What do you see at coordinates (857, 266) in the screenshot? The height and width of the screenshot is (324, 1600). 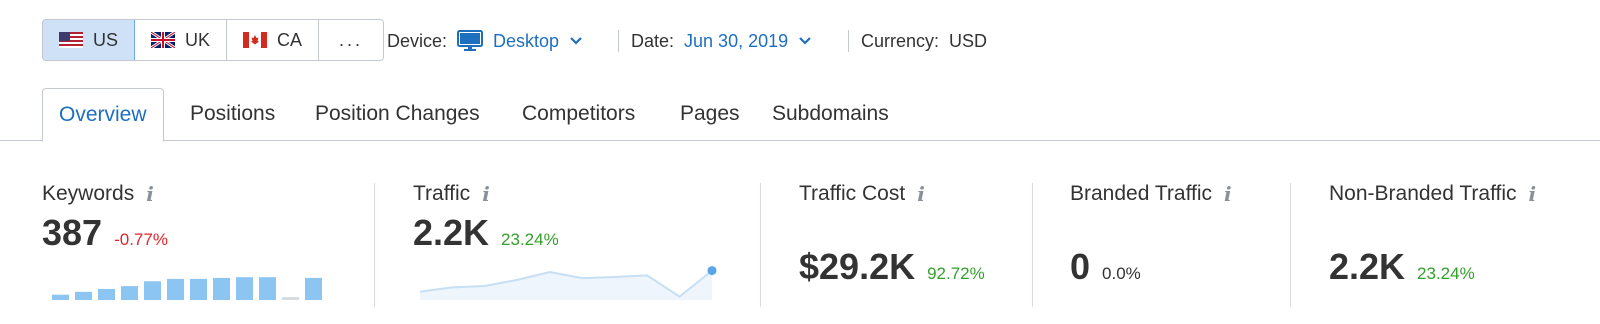 I see `metric-value: $29.2K` at bounding box center [857, 266].